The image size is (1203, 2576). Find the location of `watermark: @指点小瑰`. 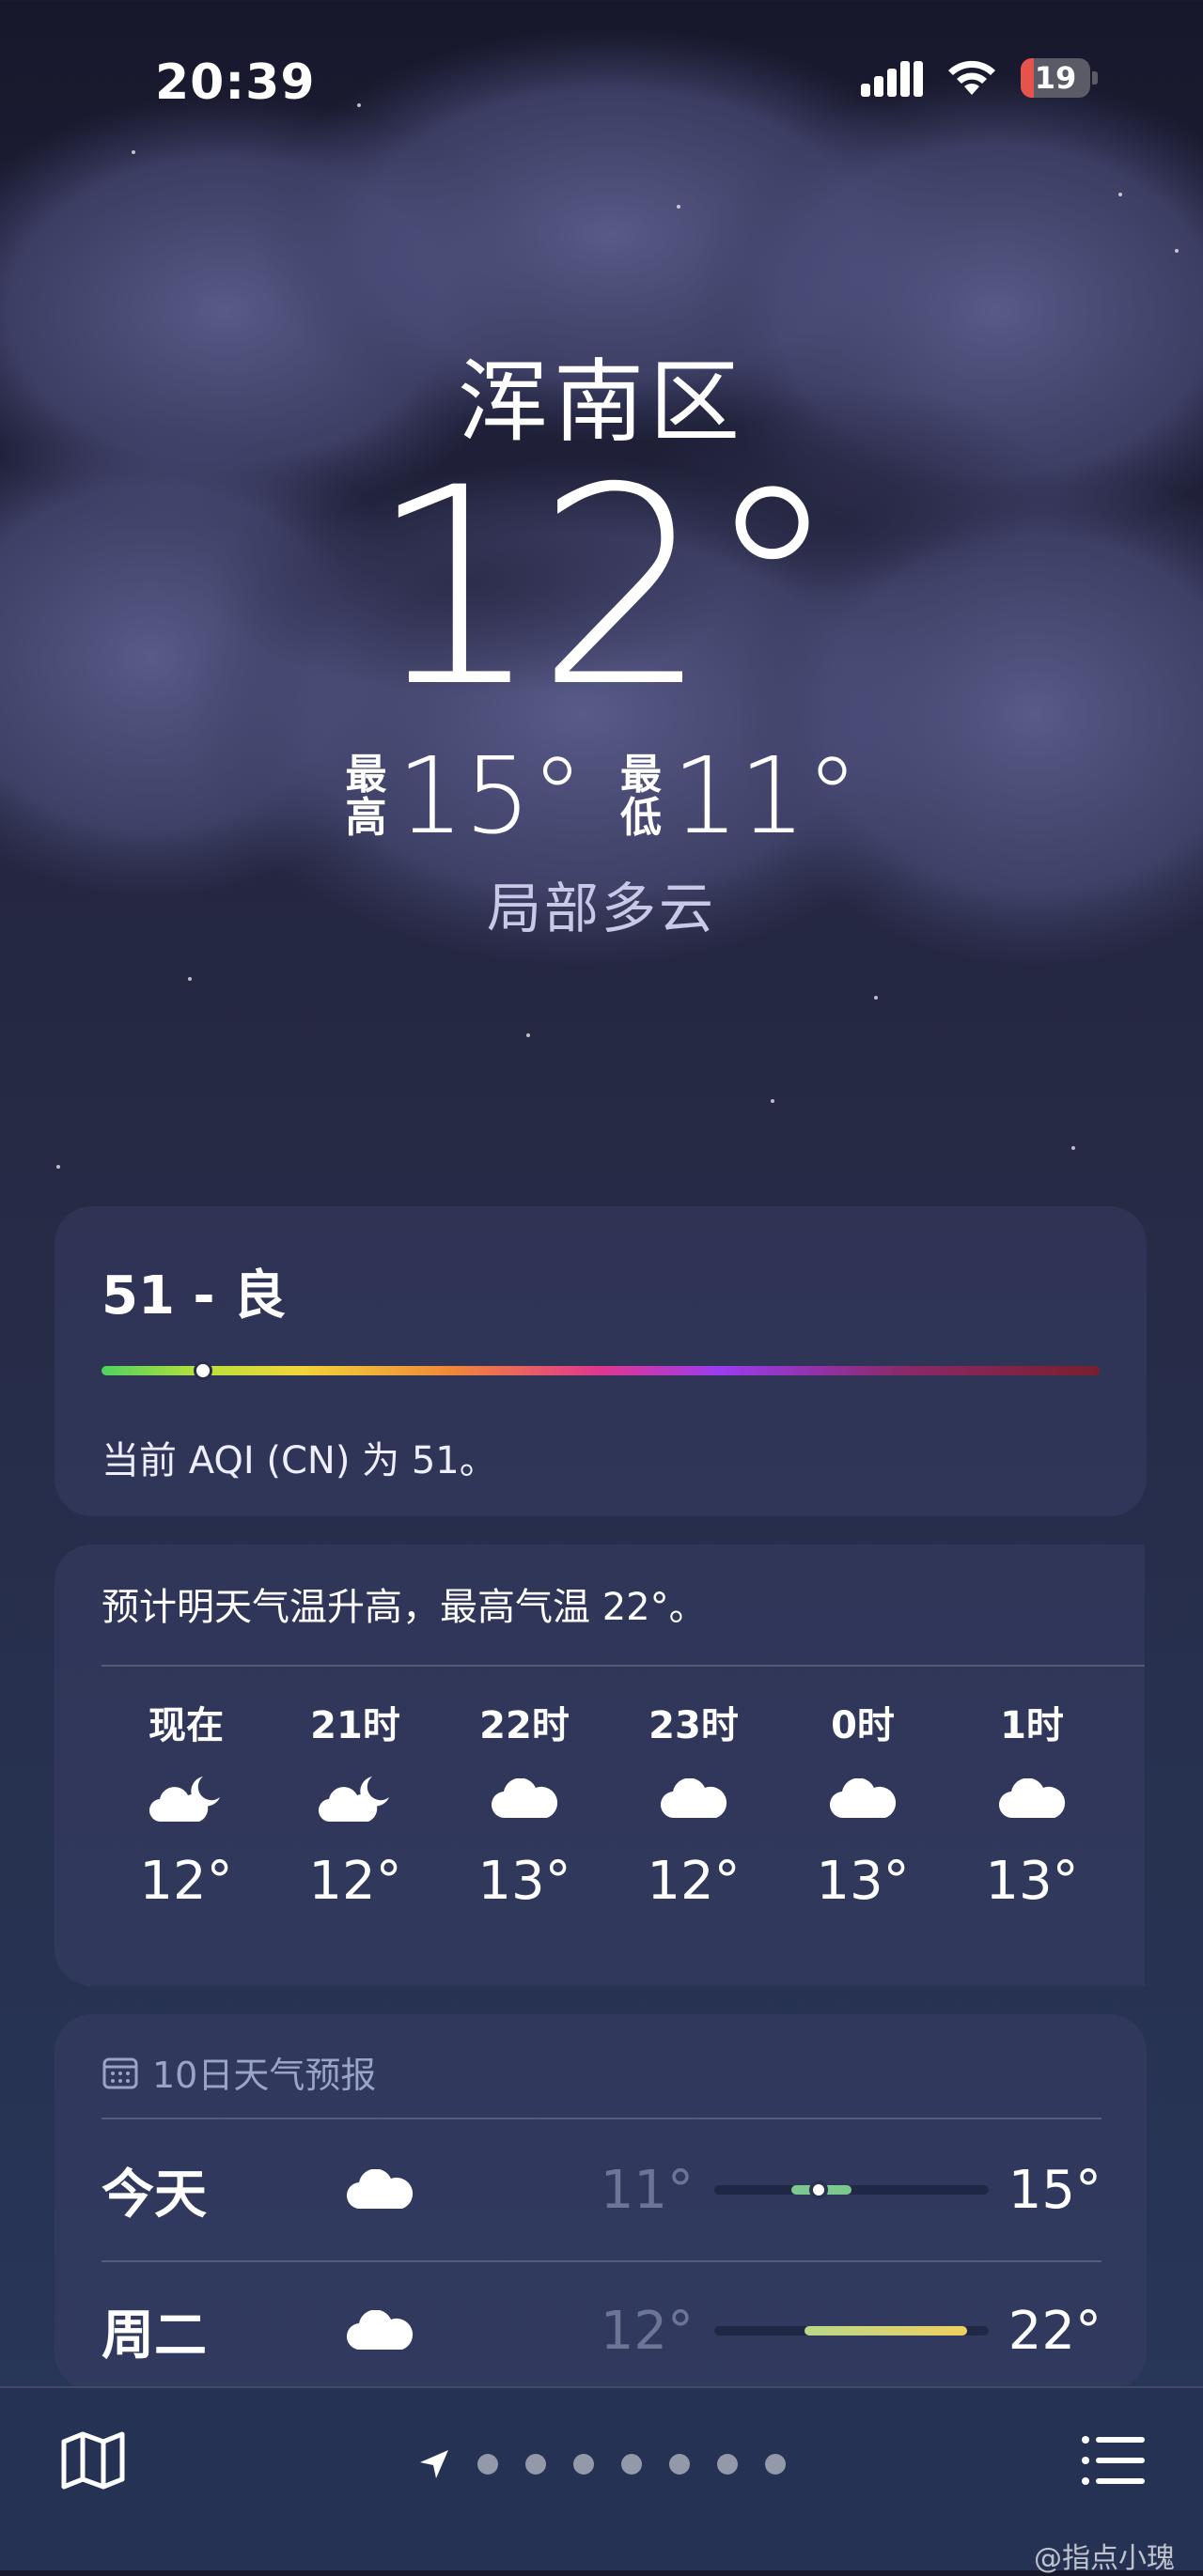

watermark: @指点小瑰 is located at coordinates (1104, 2559).